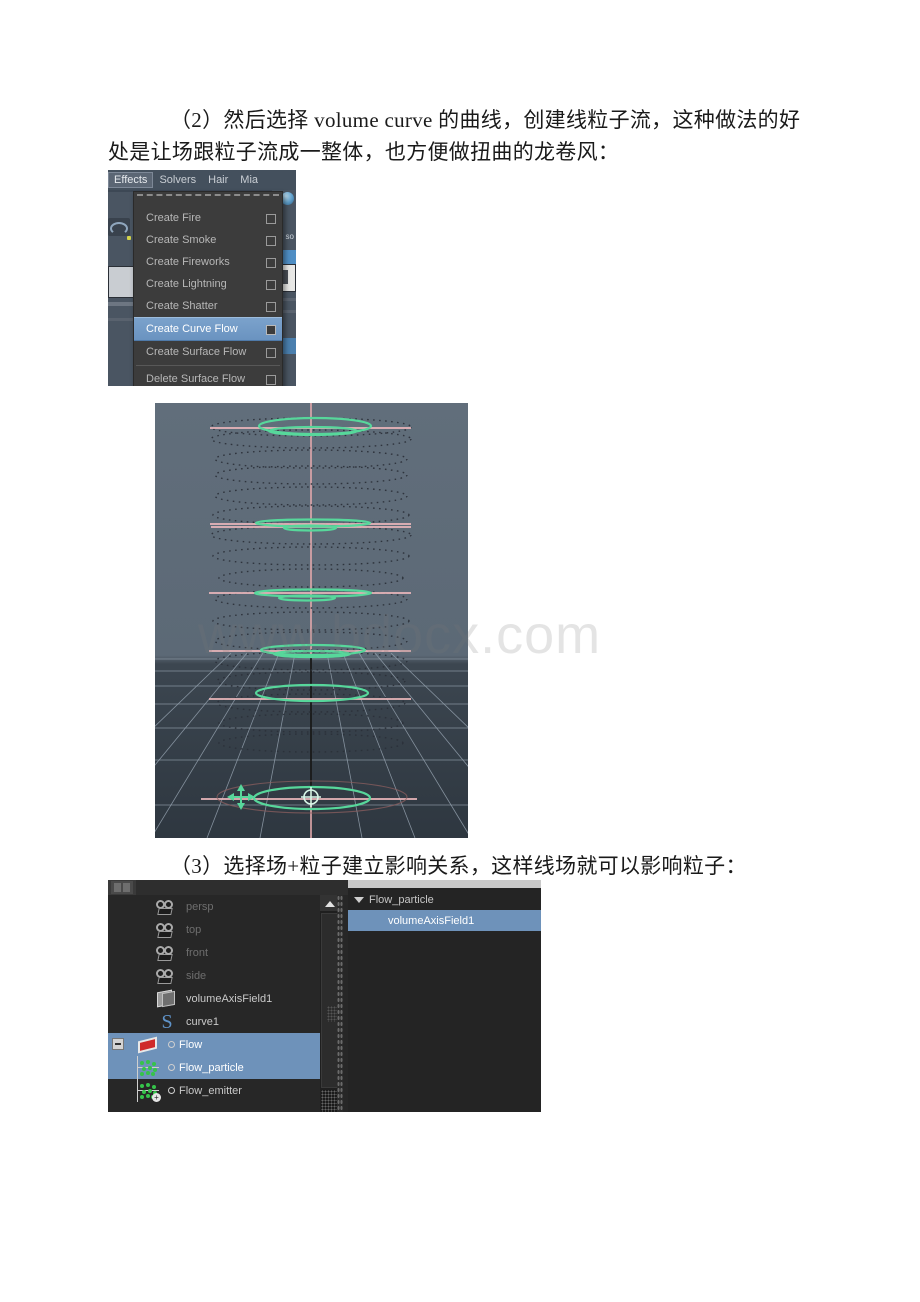  I want to click on menubar-item-hair: Hair, so click(218, 180).